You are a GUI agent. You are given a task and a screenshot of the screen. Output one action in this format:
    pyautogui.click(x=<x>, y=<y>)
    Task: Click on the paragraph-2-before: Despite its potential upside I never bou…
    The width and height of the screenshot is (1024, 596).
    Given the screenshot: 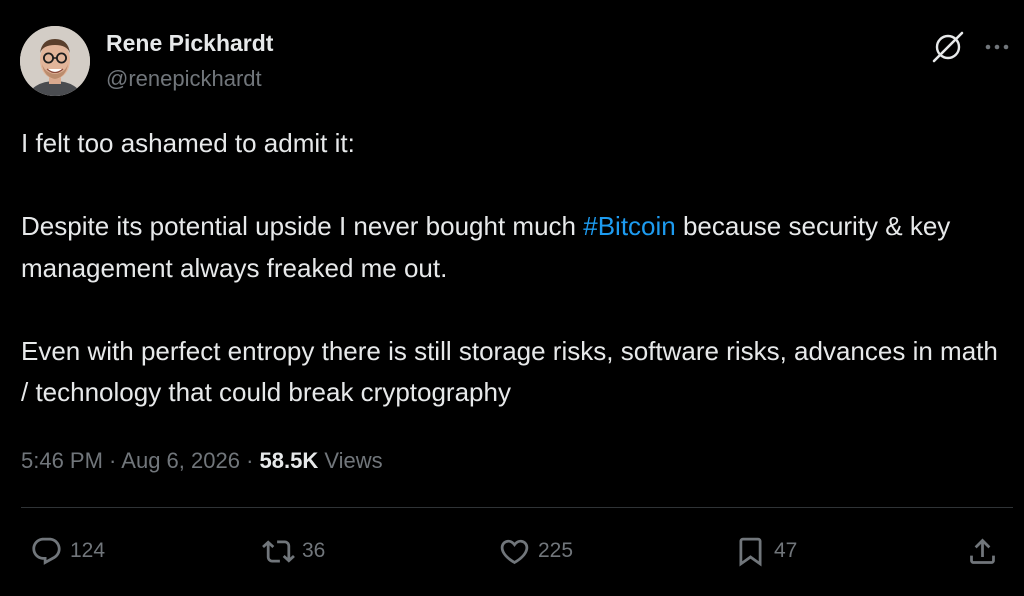 What is the action you would take?
    pyautogui.click(x=302, y=226)
    